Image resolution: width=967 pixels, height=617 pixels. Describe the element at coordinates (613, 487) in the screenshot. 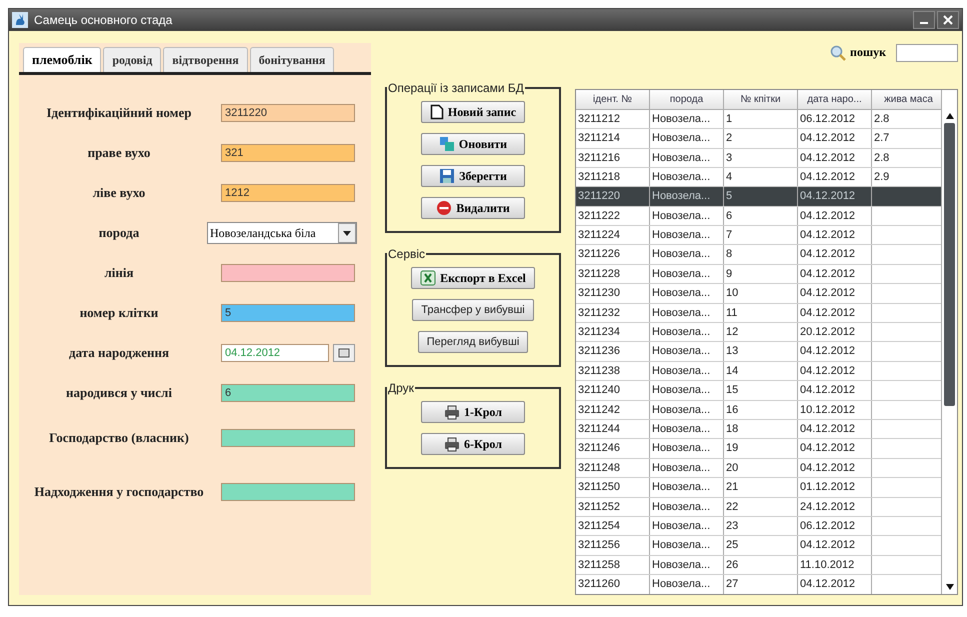

I see `table-cell: 3211250` at that location.